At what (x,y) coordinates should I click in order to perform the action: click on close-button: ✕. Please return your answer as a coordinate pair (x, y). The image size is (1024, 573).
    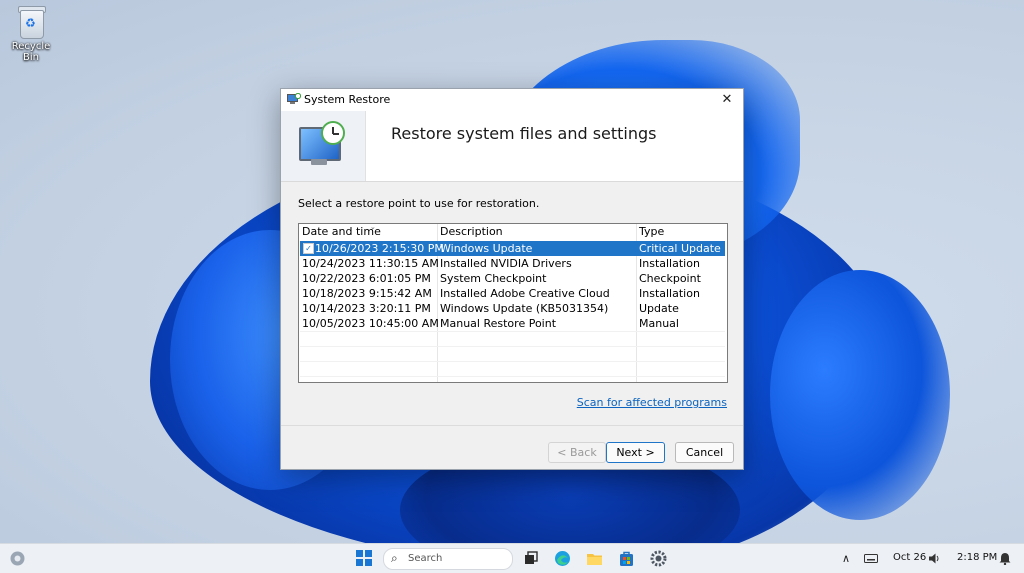
    Looking at the image, I should click on (727, 100).